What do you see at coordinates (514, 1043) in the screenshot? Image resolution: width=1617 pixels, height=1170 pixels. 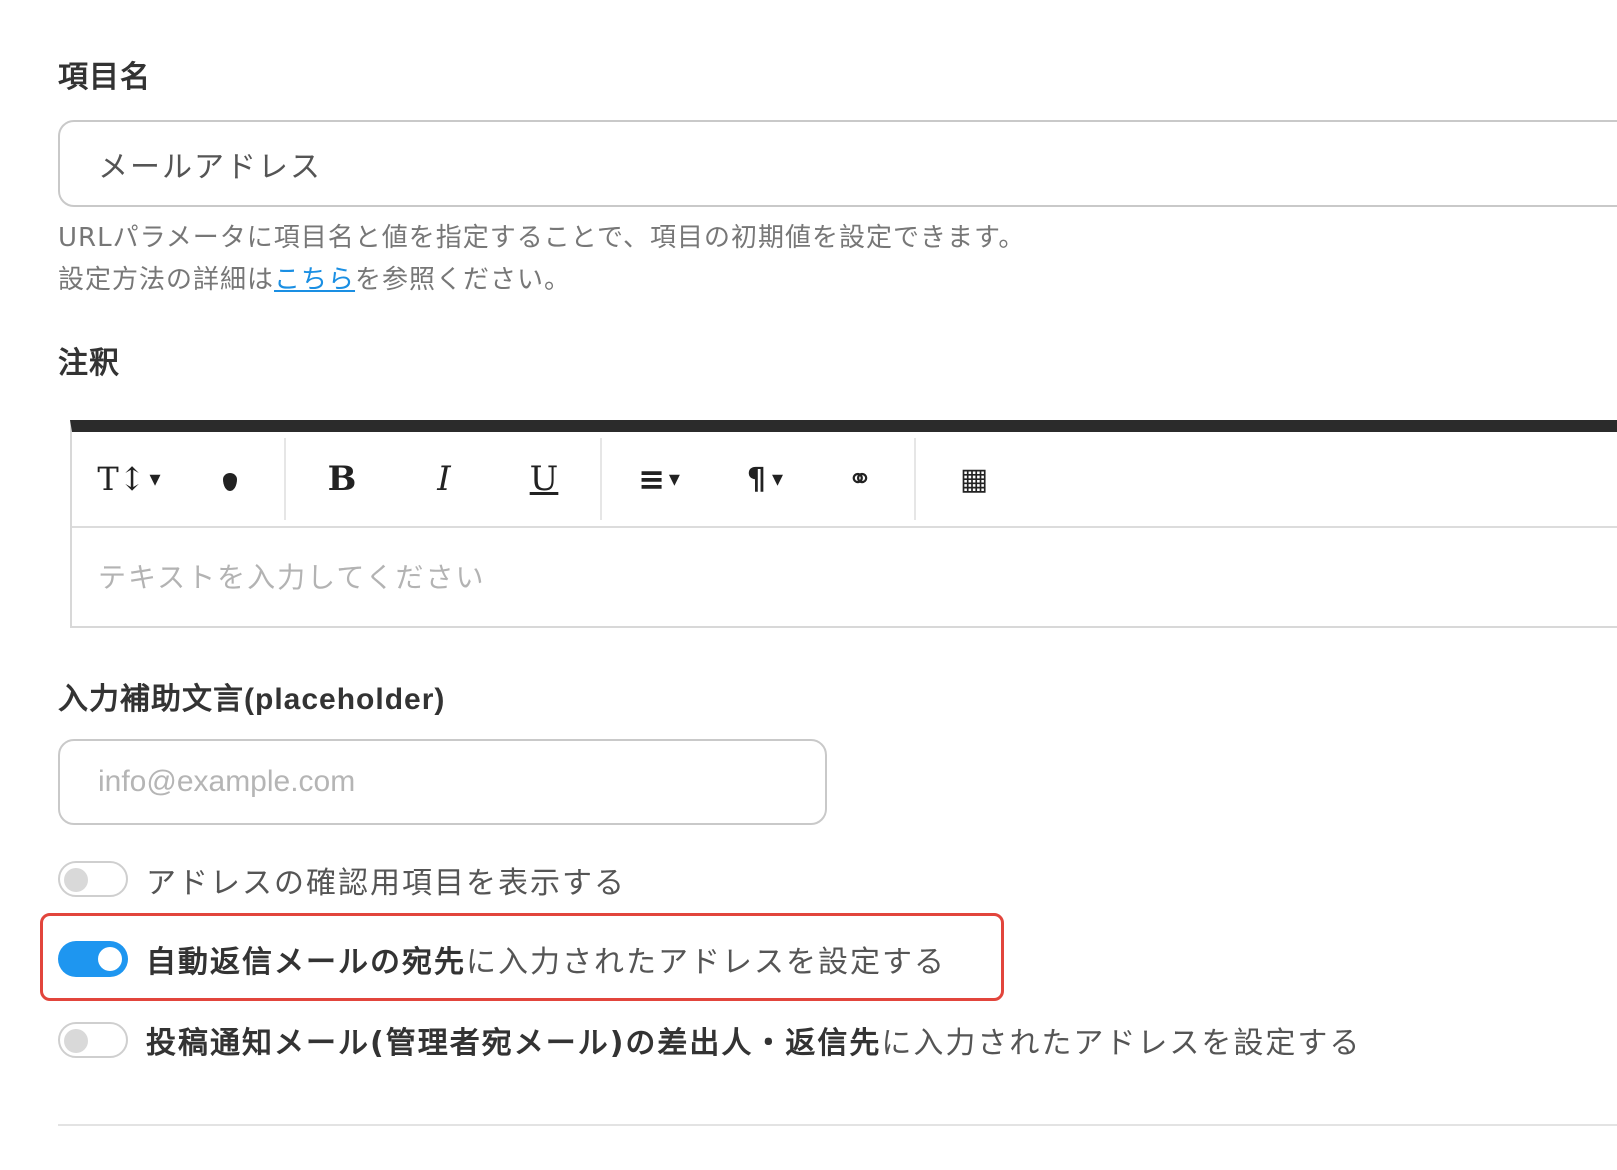 I see `toggle-2-bold: 投稿通知メール(管理者宛メール)の差出人・返信先` at bounding box center [514, 1043].